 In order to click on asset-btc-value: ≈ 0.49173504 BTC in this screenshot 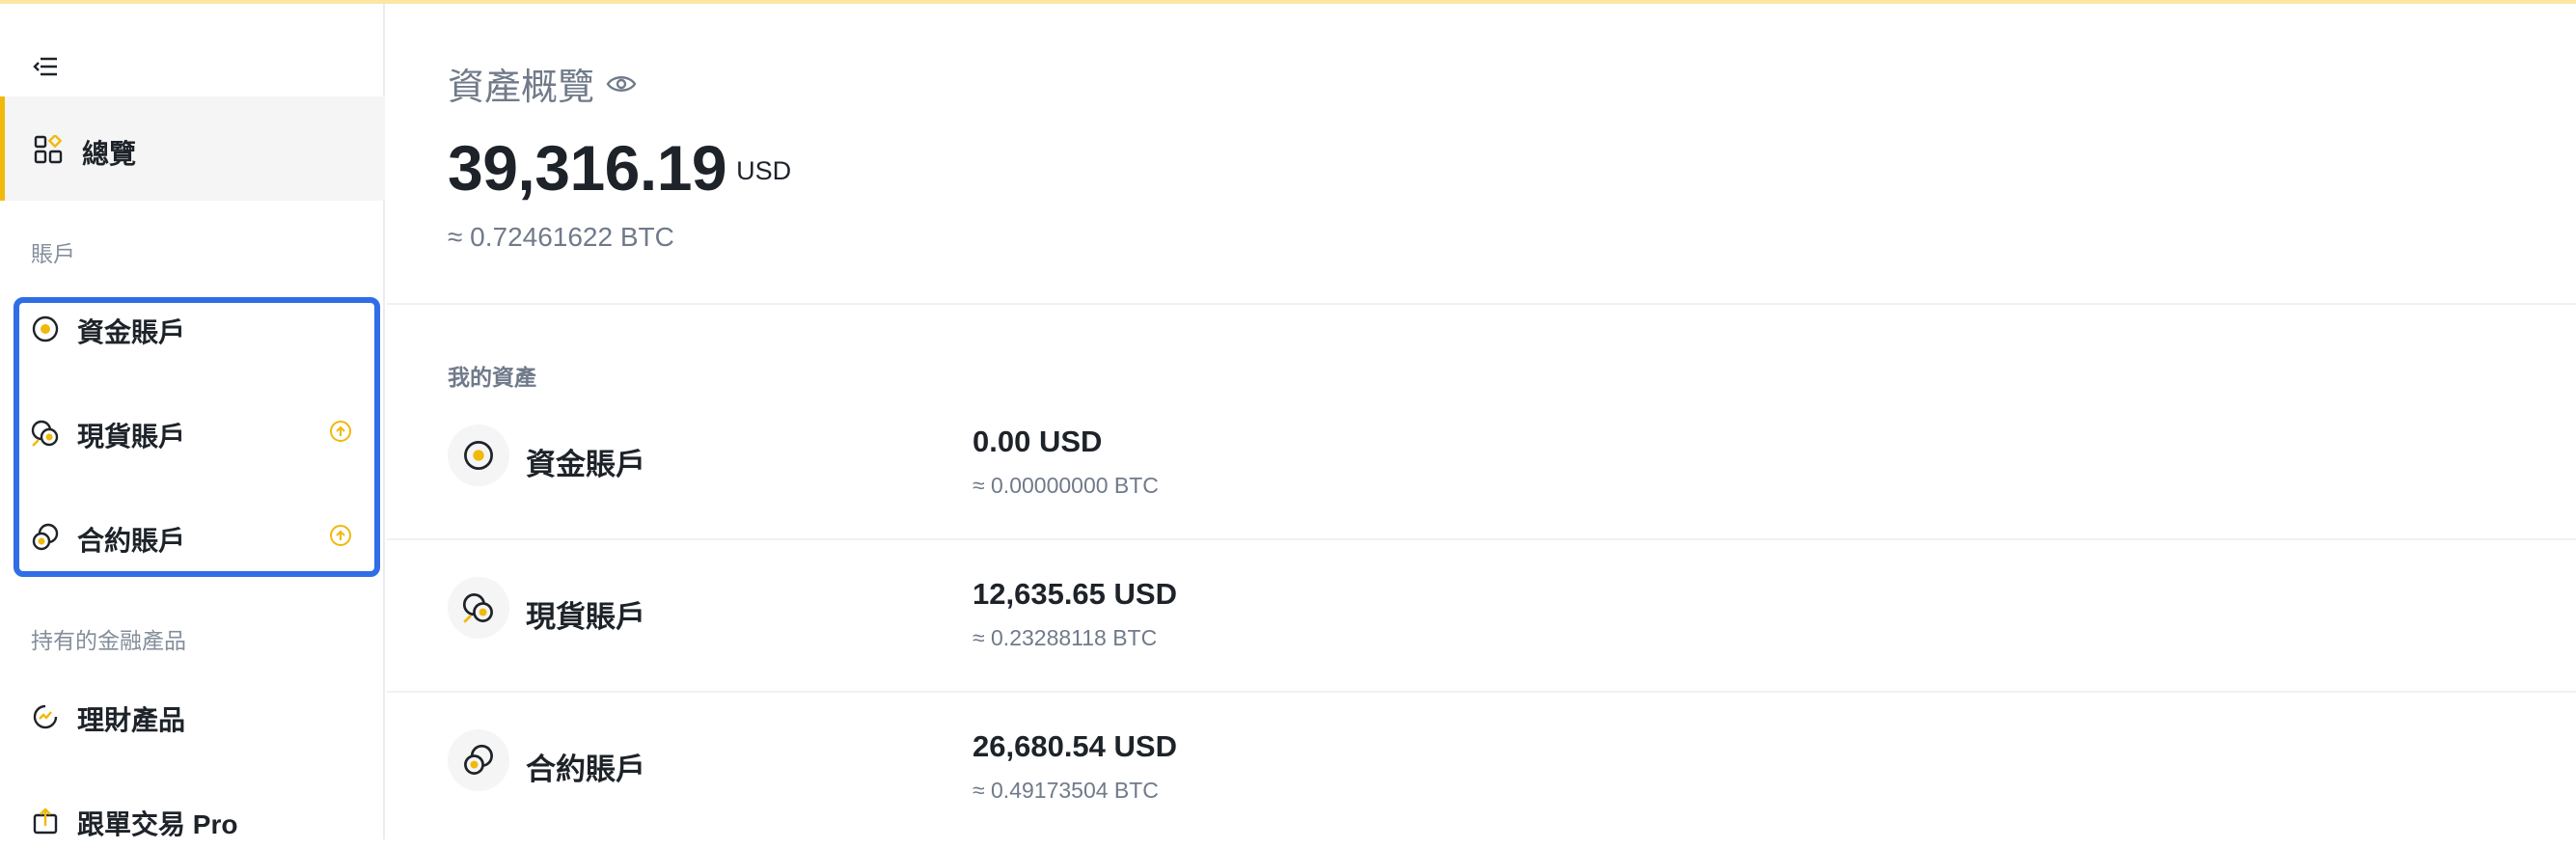, I will do `click(1066, 790)`.